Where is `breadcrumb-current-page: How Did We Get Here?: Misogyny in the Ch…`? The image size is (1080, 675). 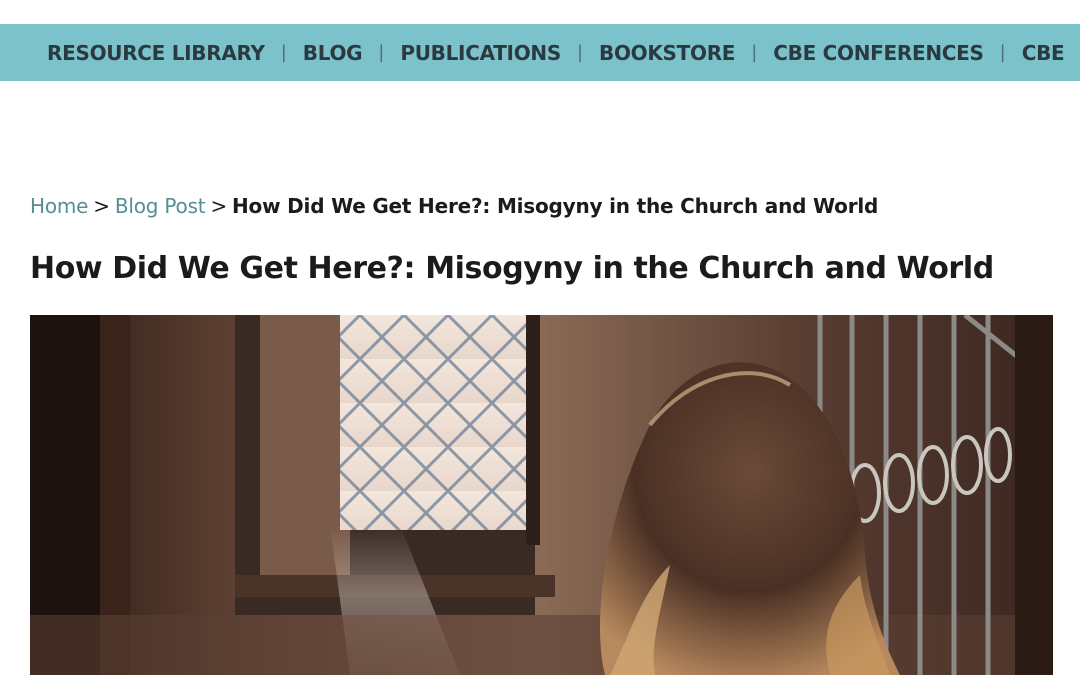 breadcrumb-current-page: How Did We Get Here?: Misogyny in the Ch… is located at coordinates (555, 206).